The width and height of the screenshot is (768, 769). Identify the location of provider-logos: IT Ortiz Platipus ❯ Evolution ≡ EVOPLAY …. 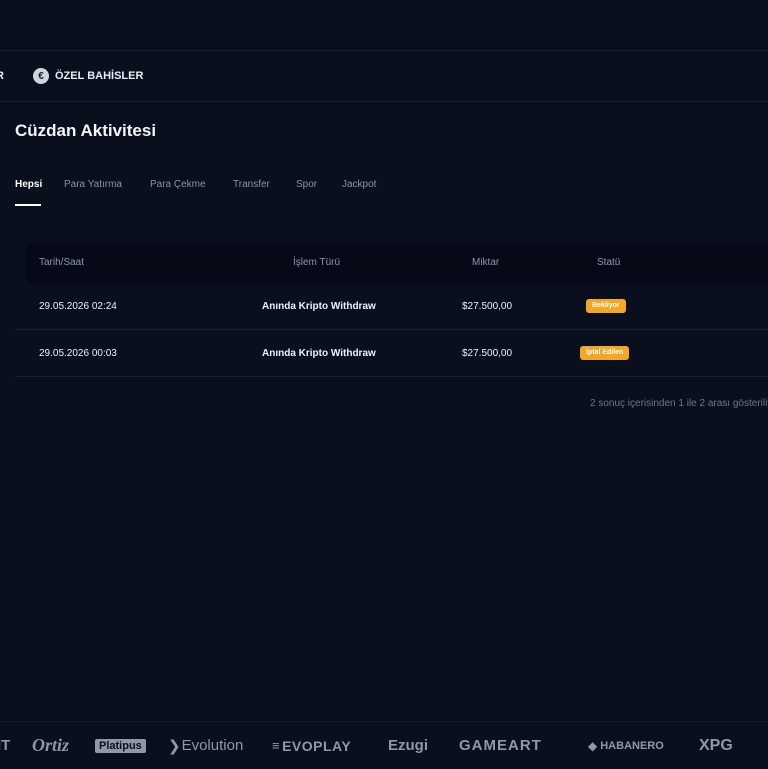
(384, 745).